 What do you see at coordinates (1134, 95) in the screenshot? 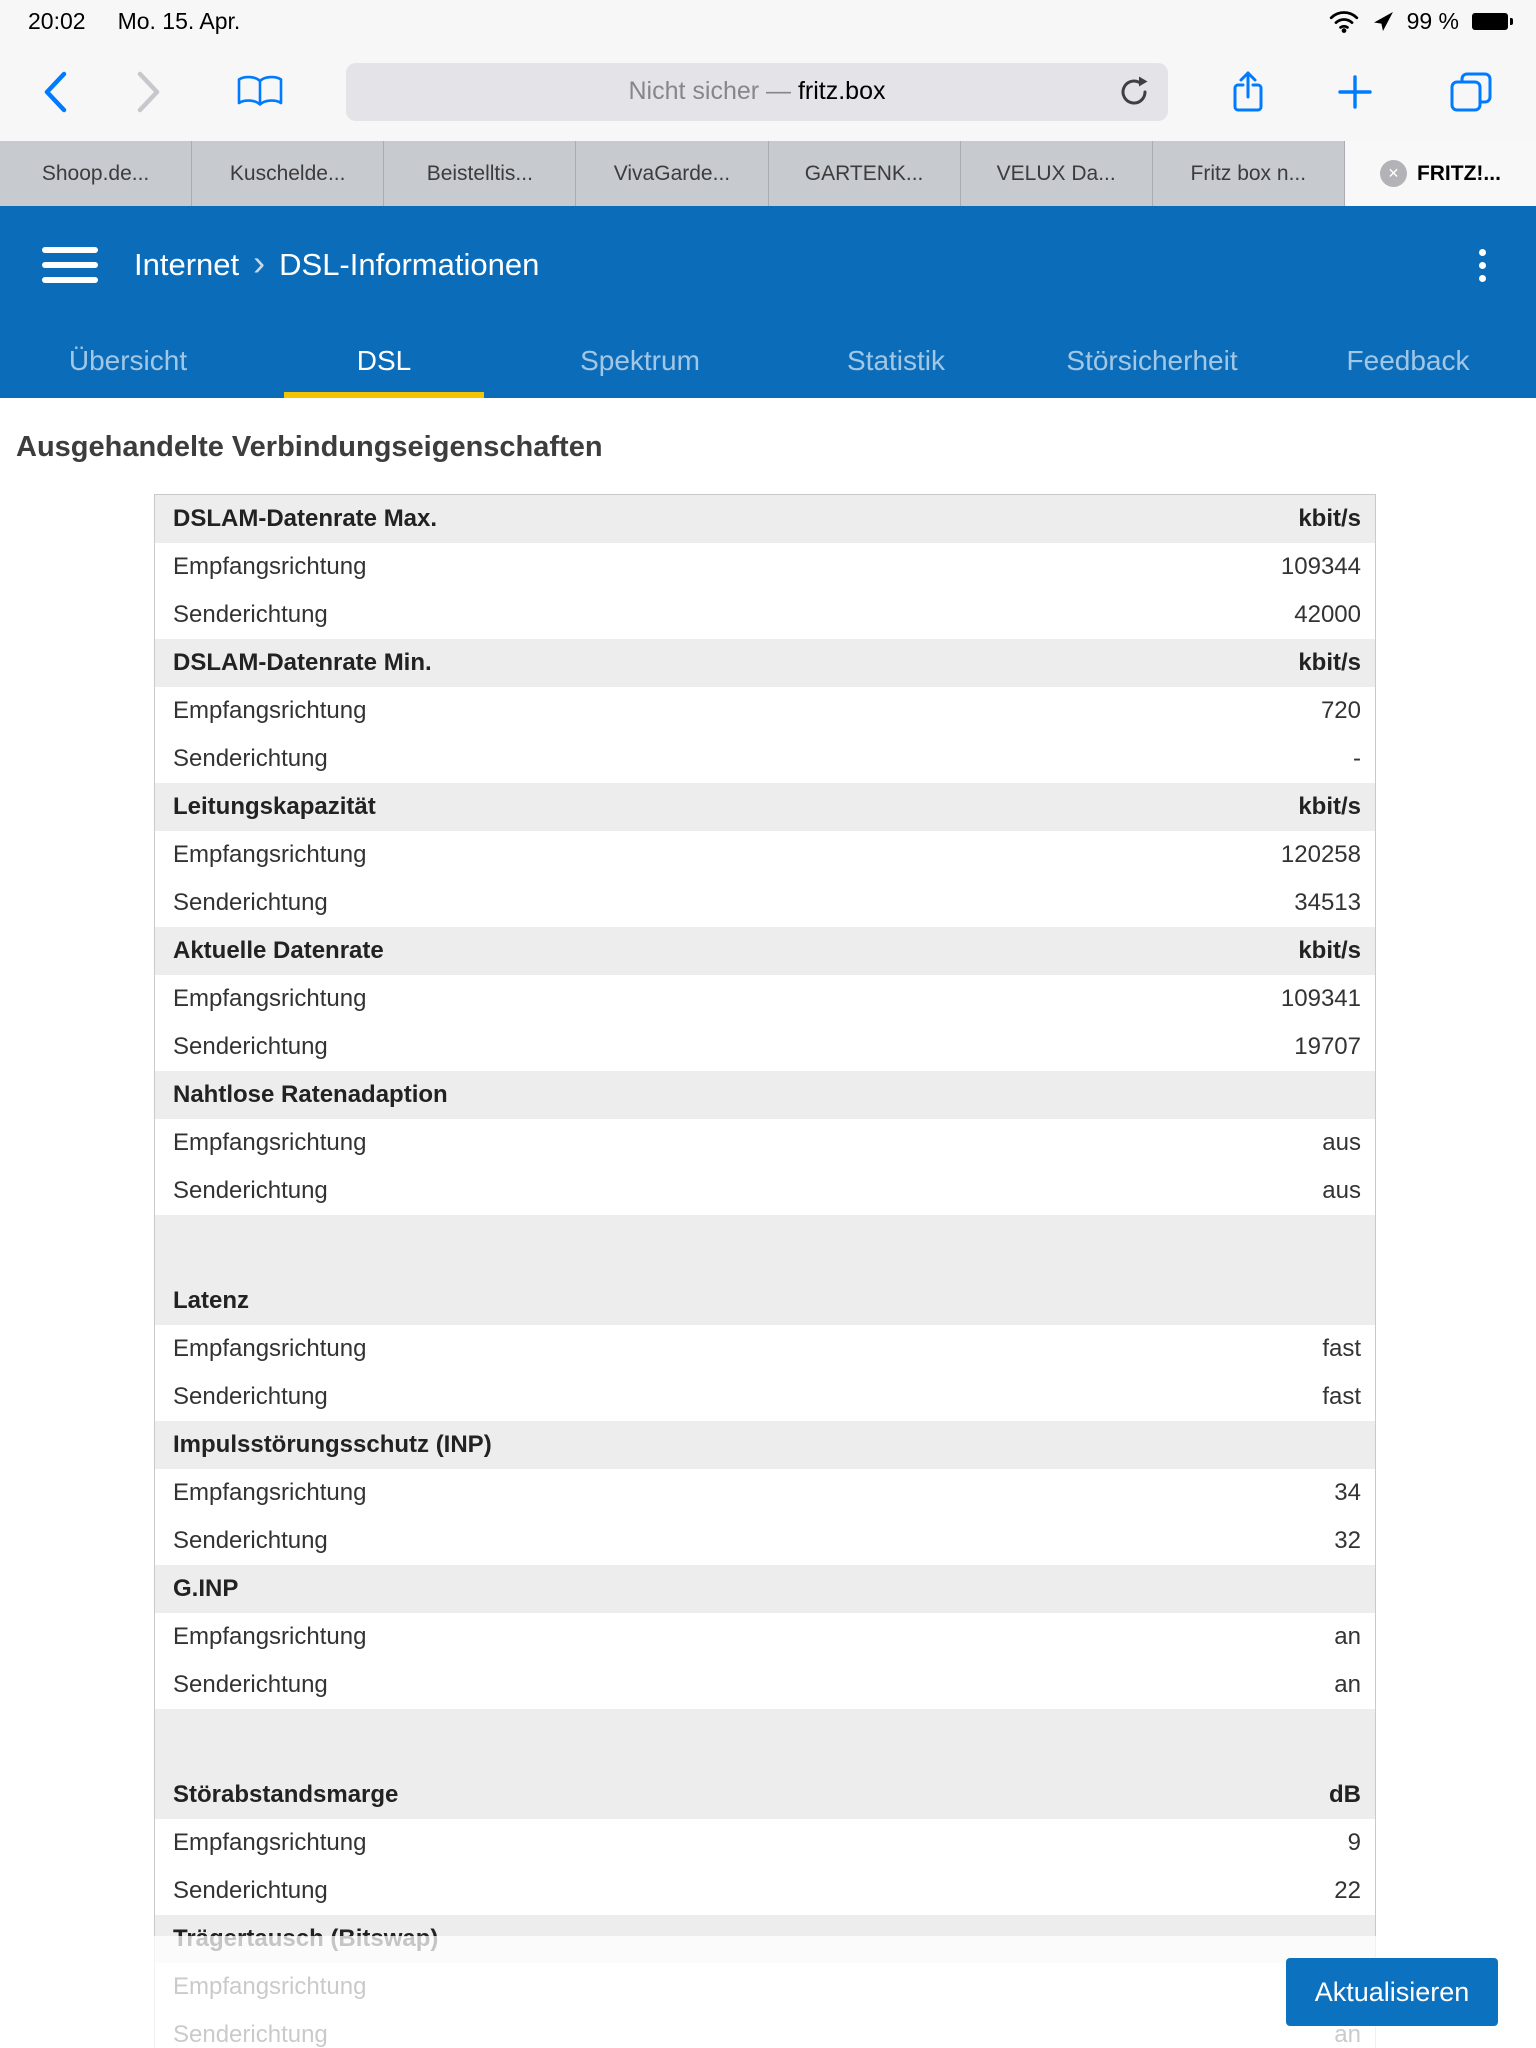
I see `reload-icon` at bounding box center [1134, 95].